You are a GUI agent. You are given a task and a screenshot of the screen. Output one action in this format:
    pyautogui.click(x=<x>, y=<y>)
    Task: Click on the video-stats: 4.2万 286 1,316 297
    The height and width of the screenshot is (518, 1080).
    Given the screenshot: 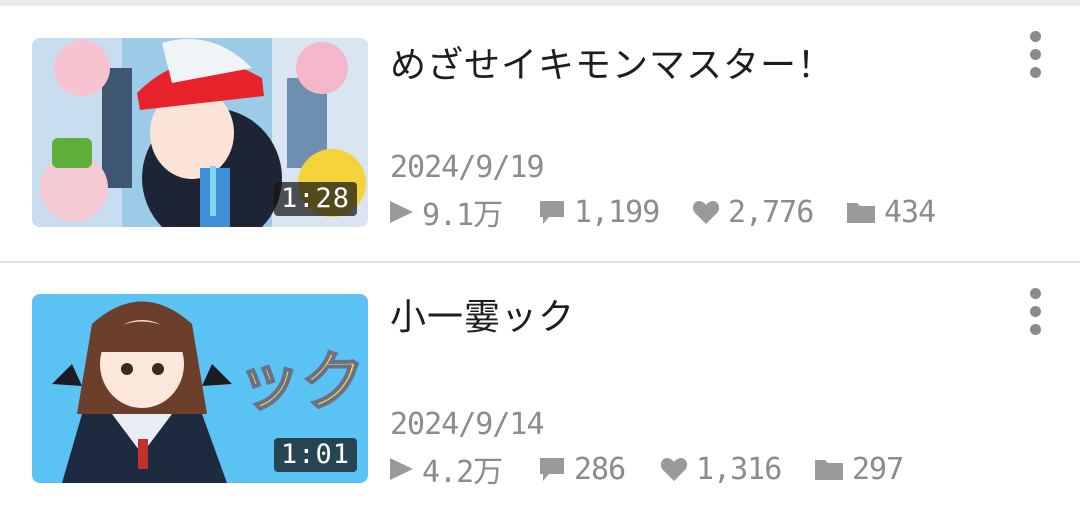 What is the action you would take?
    pyautogui.click(x=646, y=469)
    